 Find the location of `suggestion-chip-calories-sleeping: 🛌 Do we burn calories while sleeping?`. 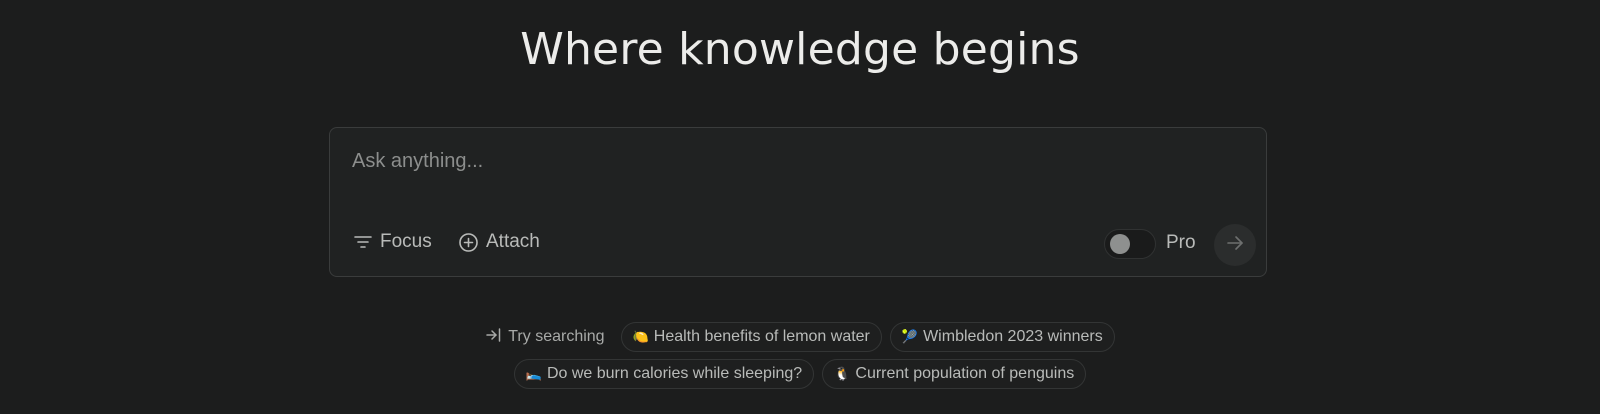

suggestion-chip-calories-sleeping: 🛌 Do we burn calories while sleeping? is located at coordinates (664, 374).